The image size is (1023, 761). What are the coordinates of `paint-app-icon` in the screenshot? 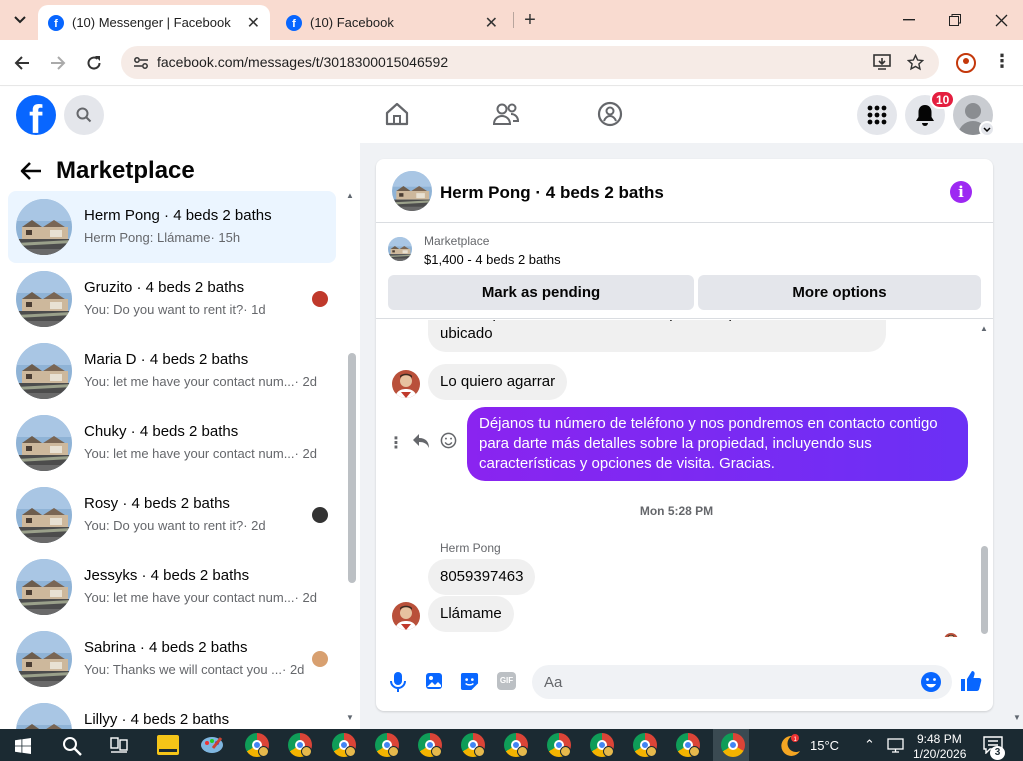 It's located at (212, 745).